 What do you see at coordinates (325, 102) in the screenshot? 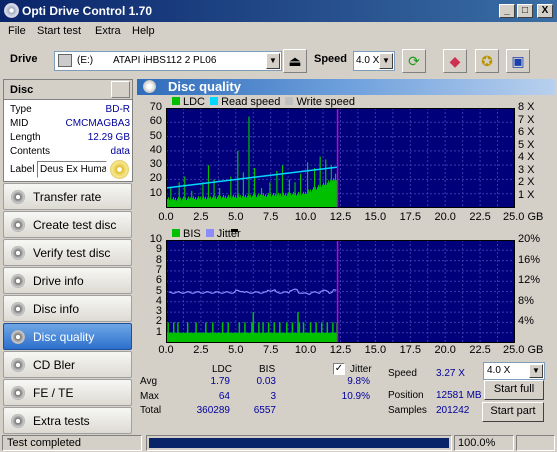
I see `legend-write-speed: Write speed` at bounding box center [325, 102].